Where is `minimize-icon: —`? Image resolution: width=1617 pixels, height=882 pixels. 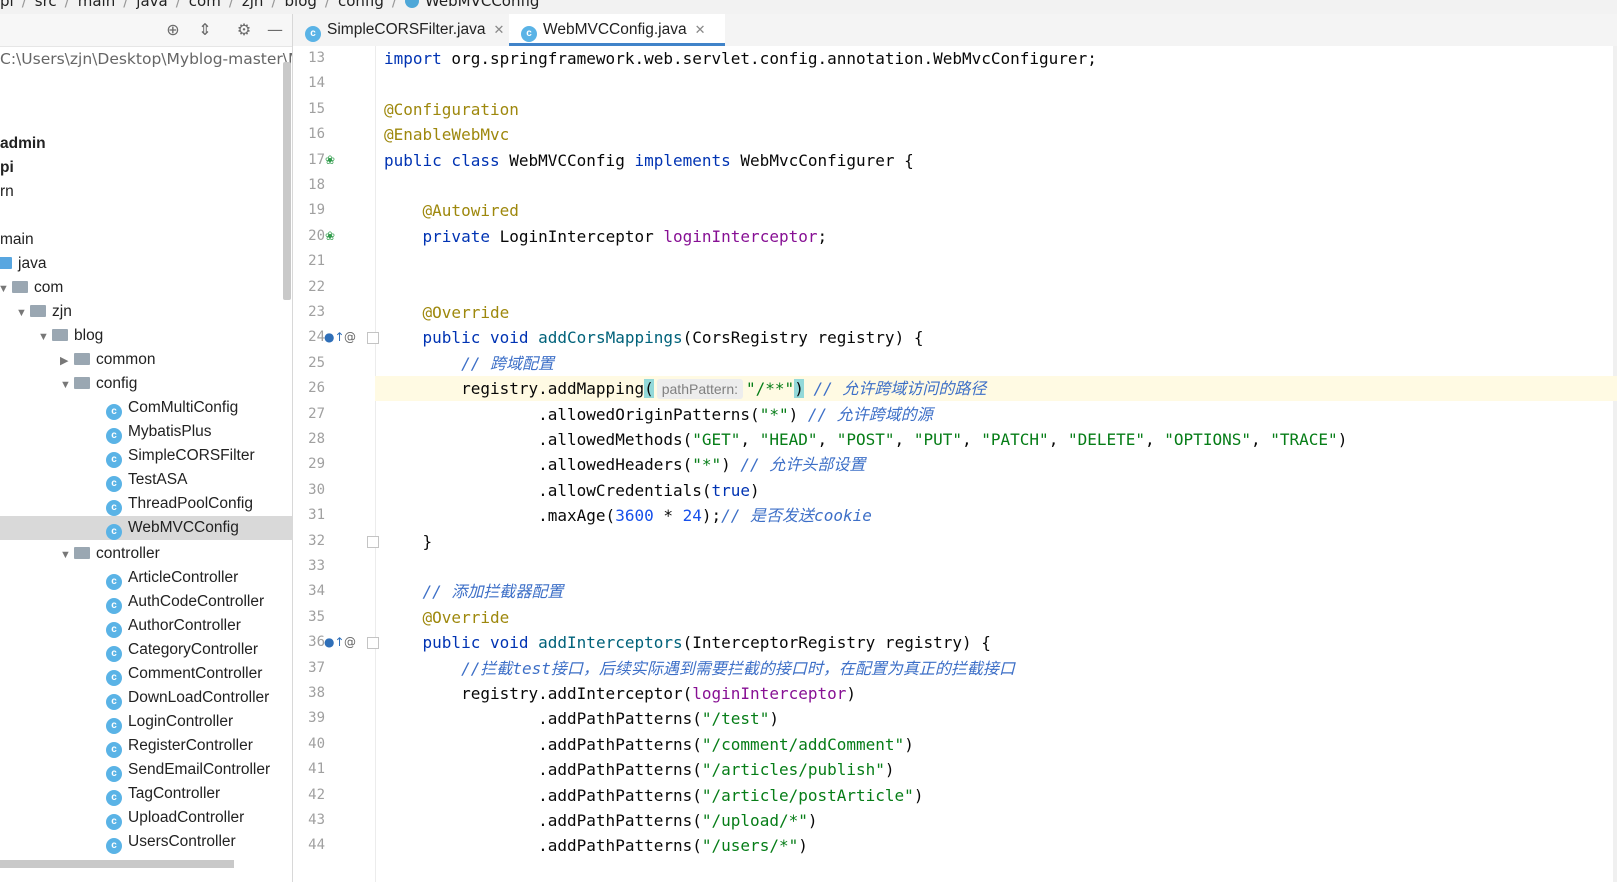 minimize-icon: — is located at coordinates (275, 30).